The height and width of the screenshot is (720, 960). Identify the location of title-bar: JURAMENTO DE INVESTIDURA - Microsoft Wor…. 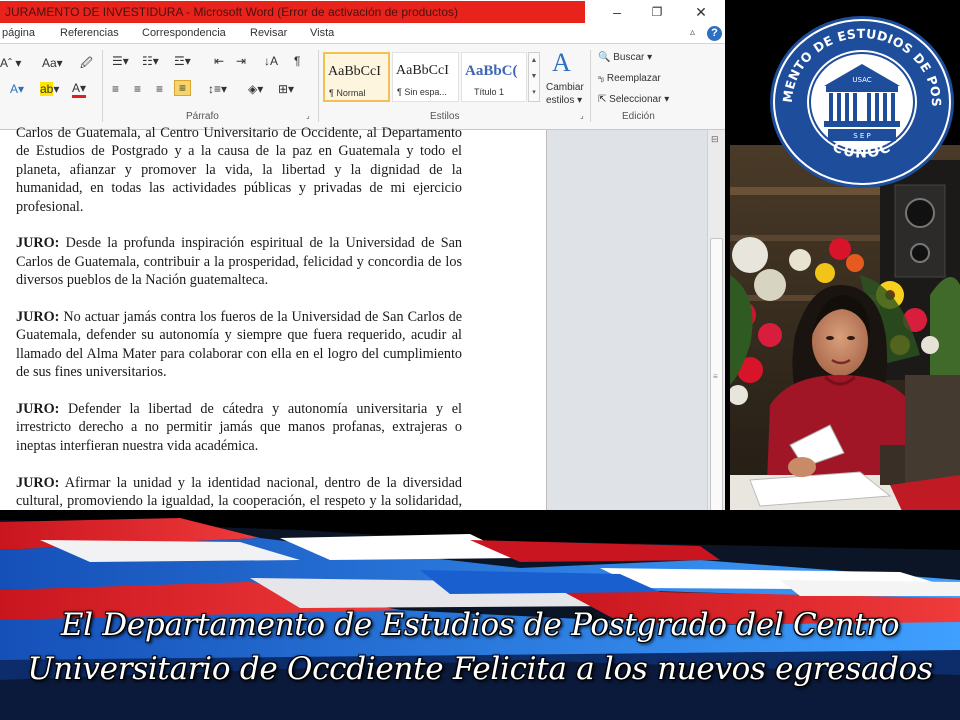
(362, 12).